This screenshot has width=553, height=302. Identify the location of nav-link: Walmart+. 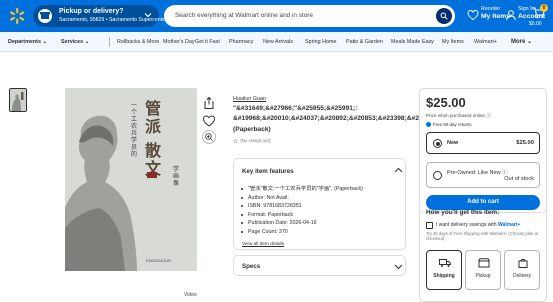
(485, 42).